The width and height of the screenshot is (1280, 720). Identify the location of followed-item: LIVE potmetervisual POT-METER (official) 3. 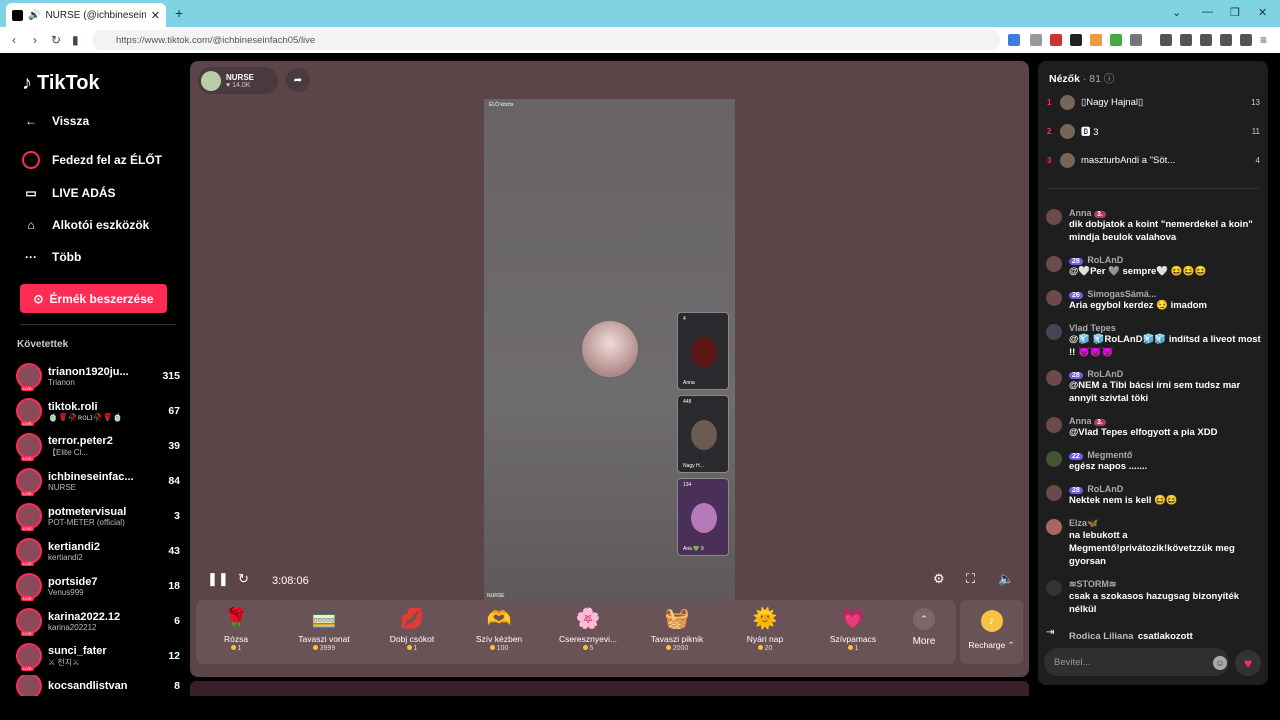
(98, 516).